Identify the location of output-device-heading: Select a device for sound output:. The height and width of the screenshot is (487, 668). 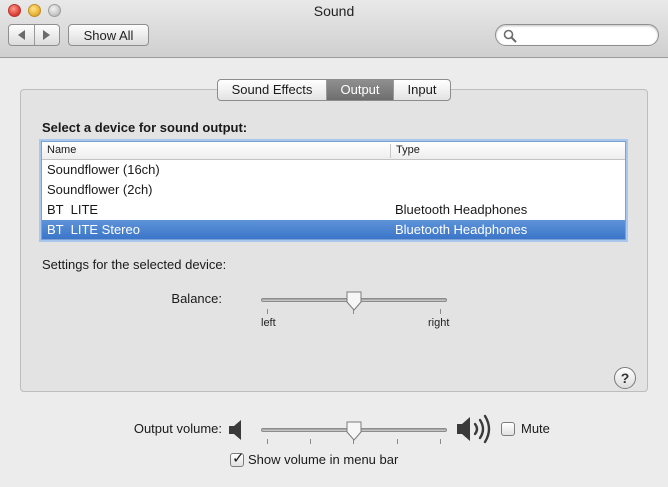
(145, 127).